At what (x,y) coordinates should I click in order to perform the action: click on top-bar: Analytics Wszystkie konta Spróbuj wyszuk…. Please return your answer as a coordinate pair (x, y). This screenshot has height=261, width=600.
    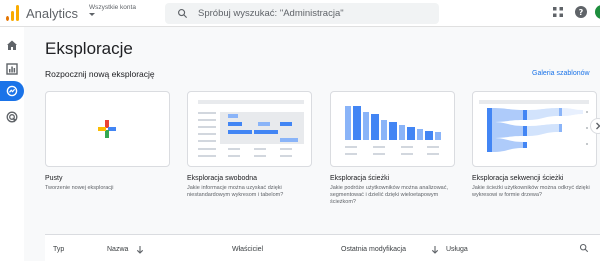
    Looking at the image, I should click on (300, 13).